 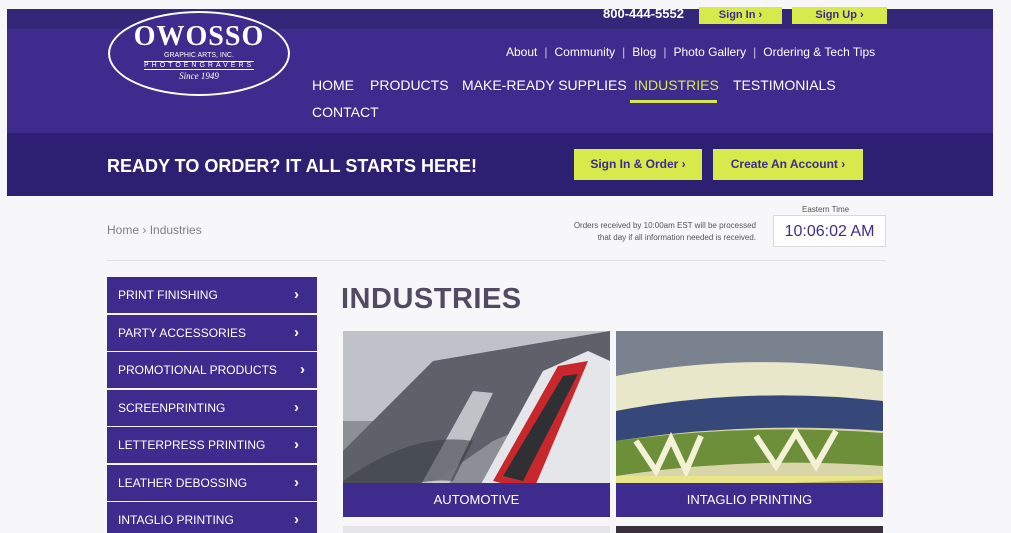 I want to click on secnav-photo-gallery: Photo Gallery, so click(x=709, y=52).